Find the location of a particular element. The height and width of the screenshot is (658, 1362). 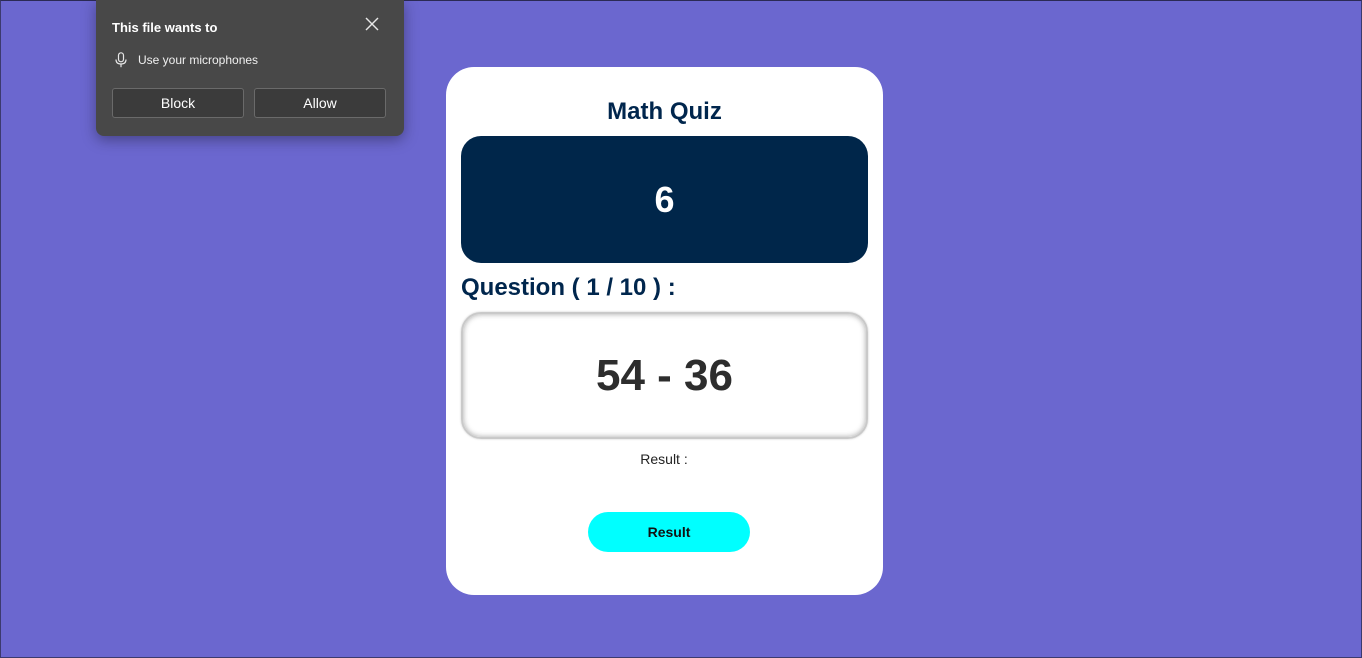

permission-text: Use your microphones is located at coordinates (198, 60).